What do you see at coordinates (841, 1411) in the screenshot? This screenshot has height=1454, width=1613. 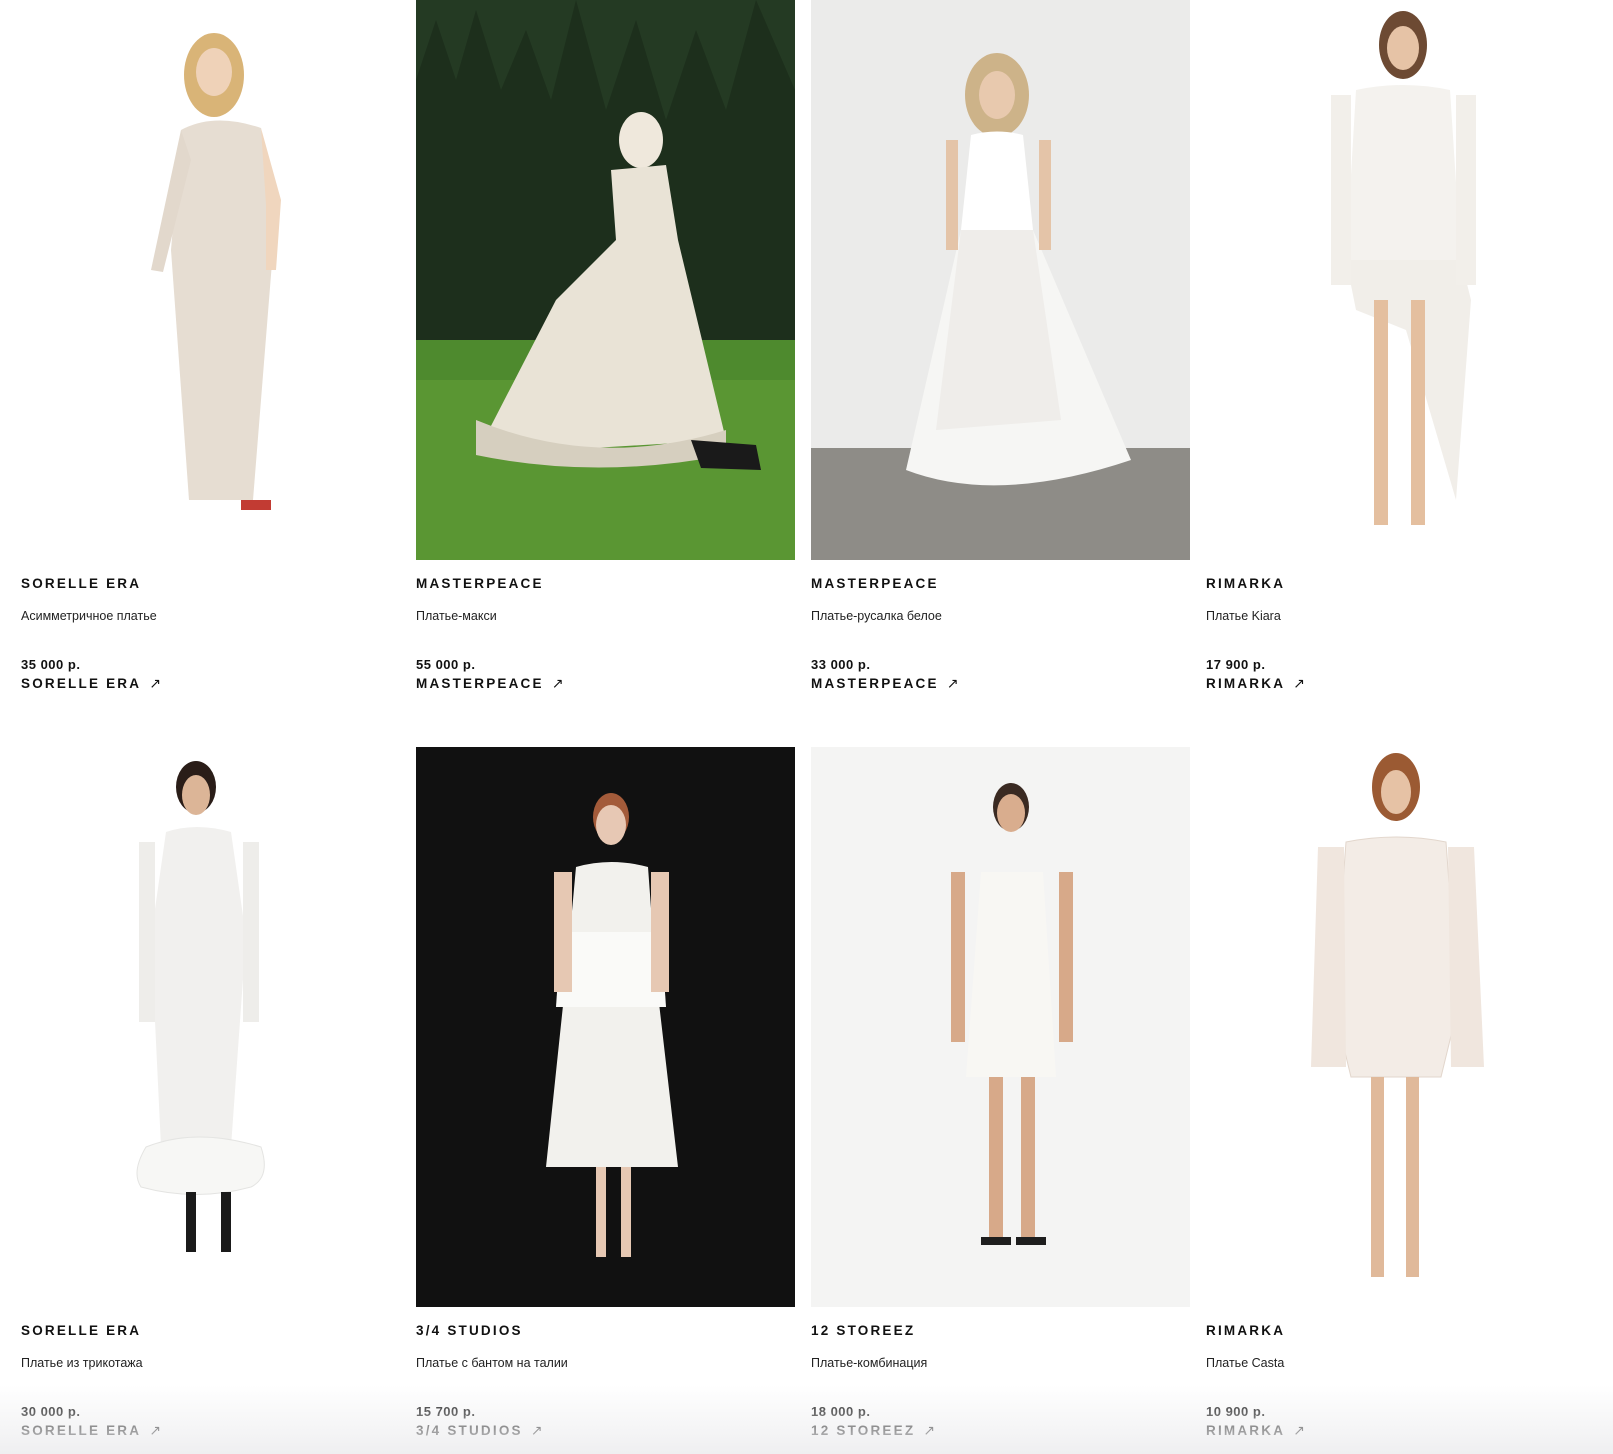 I see `product-price: 18 000 р.` at bounding box center [841, 1411].